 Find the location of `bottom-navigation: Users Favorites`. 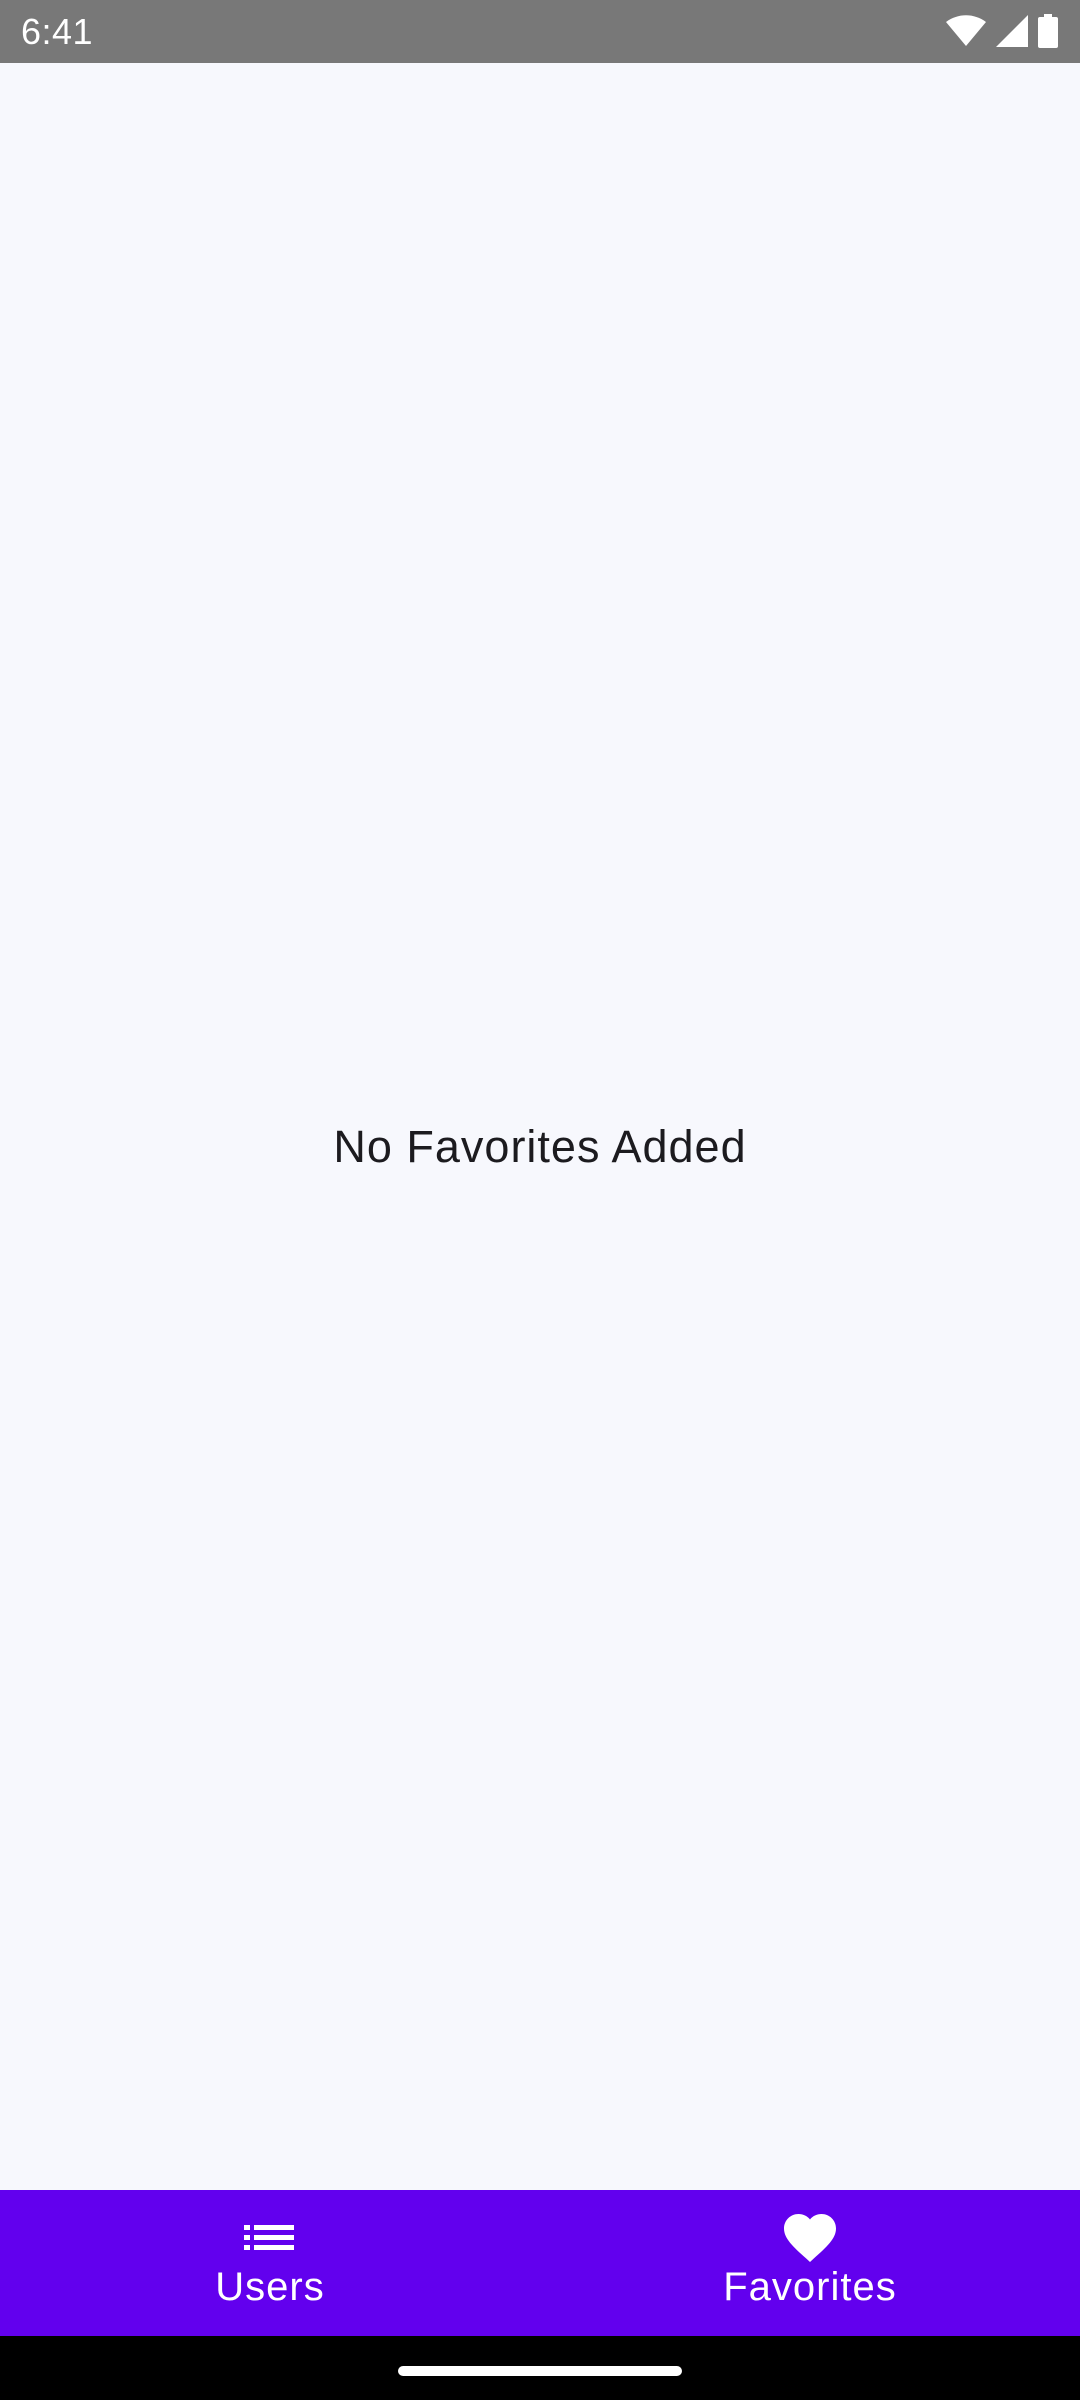

bottom-navigation: Users Favorites is located at coordinates (540, 2263).